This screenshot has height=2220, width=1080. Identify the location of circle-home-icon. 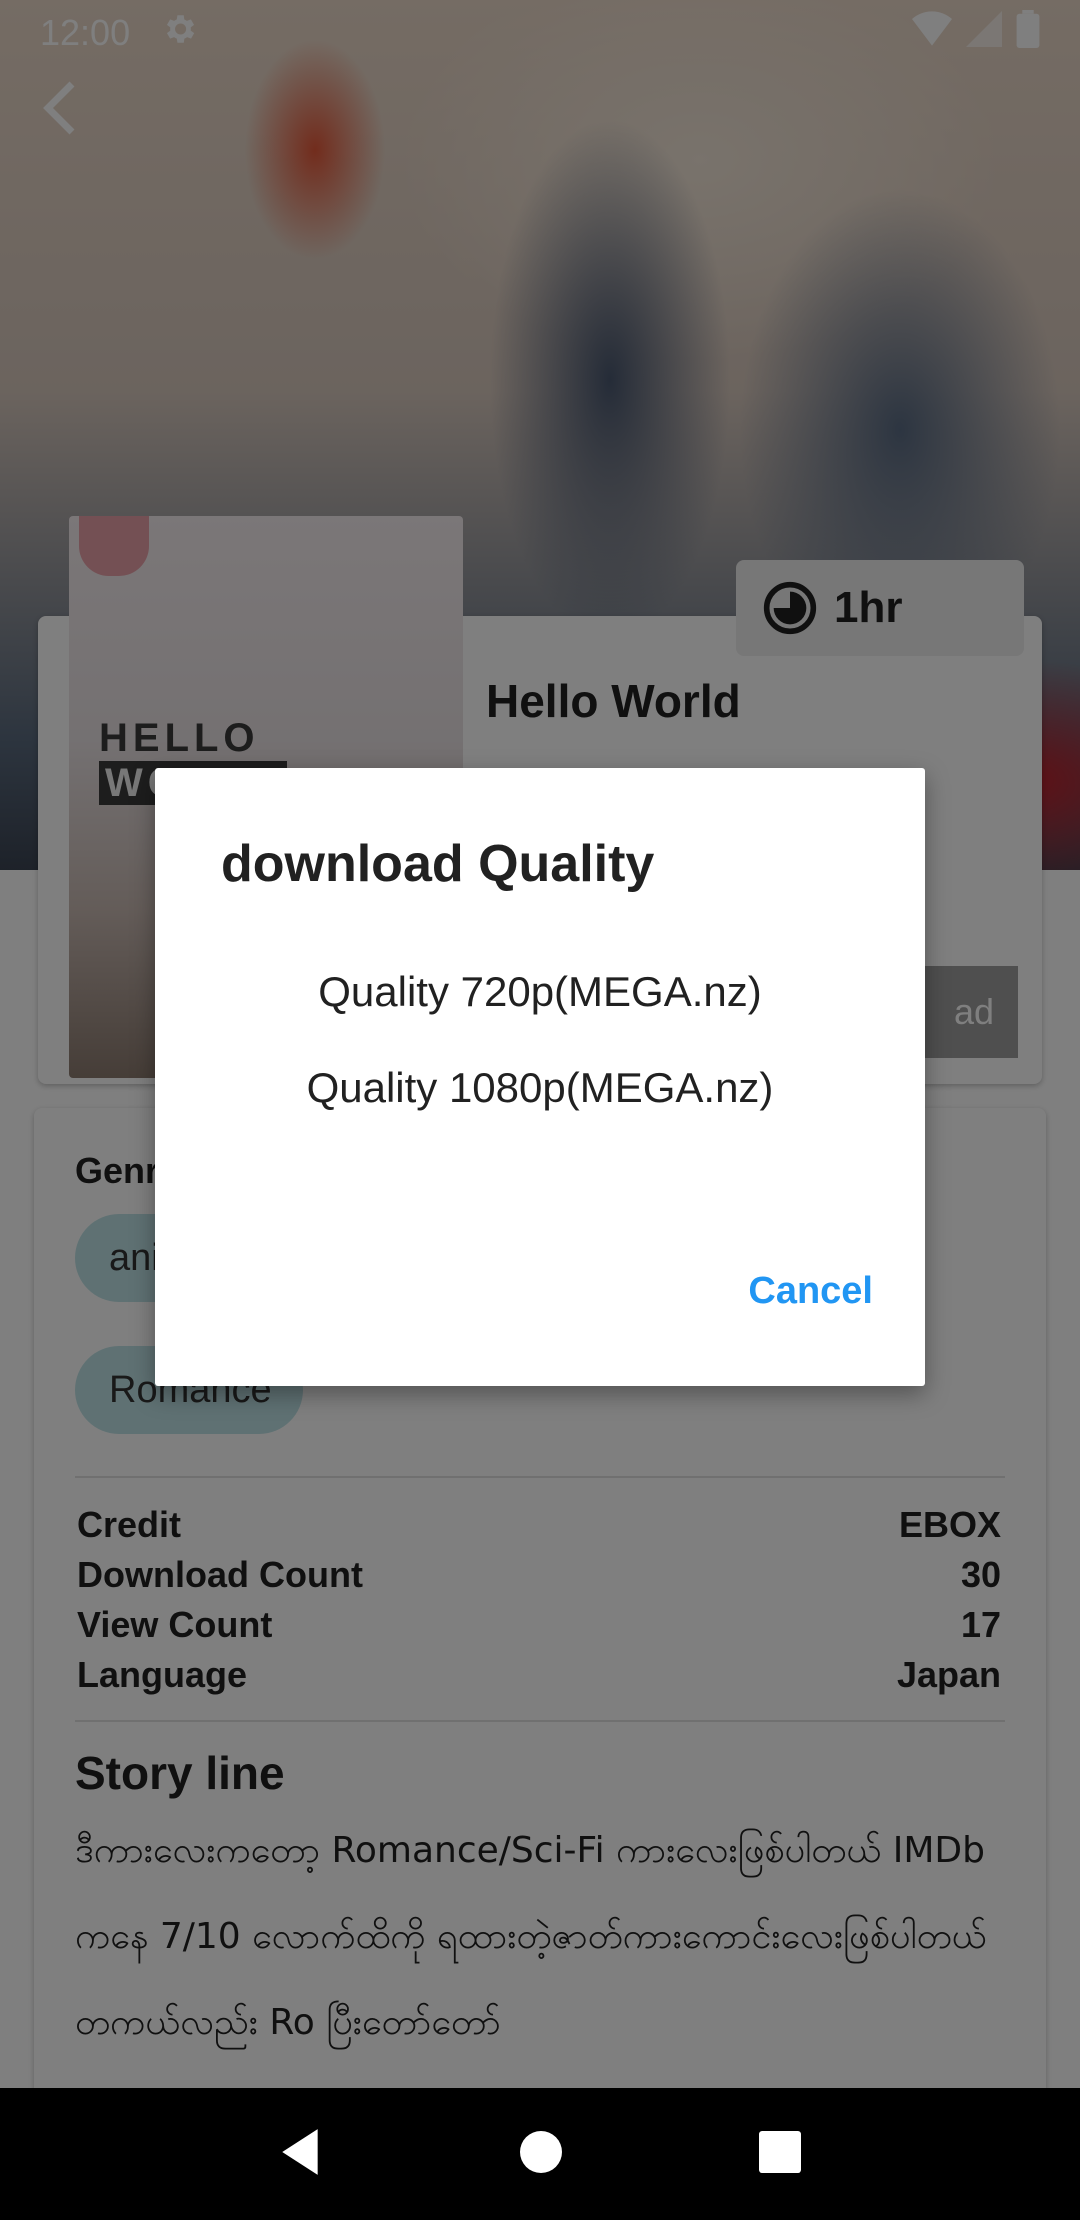
(540, 2151).